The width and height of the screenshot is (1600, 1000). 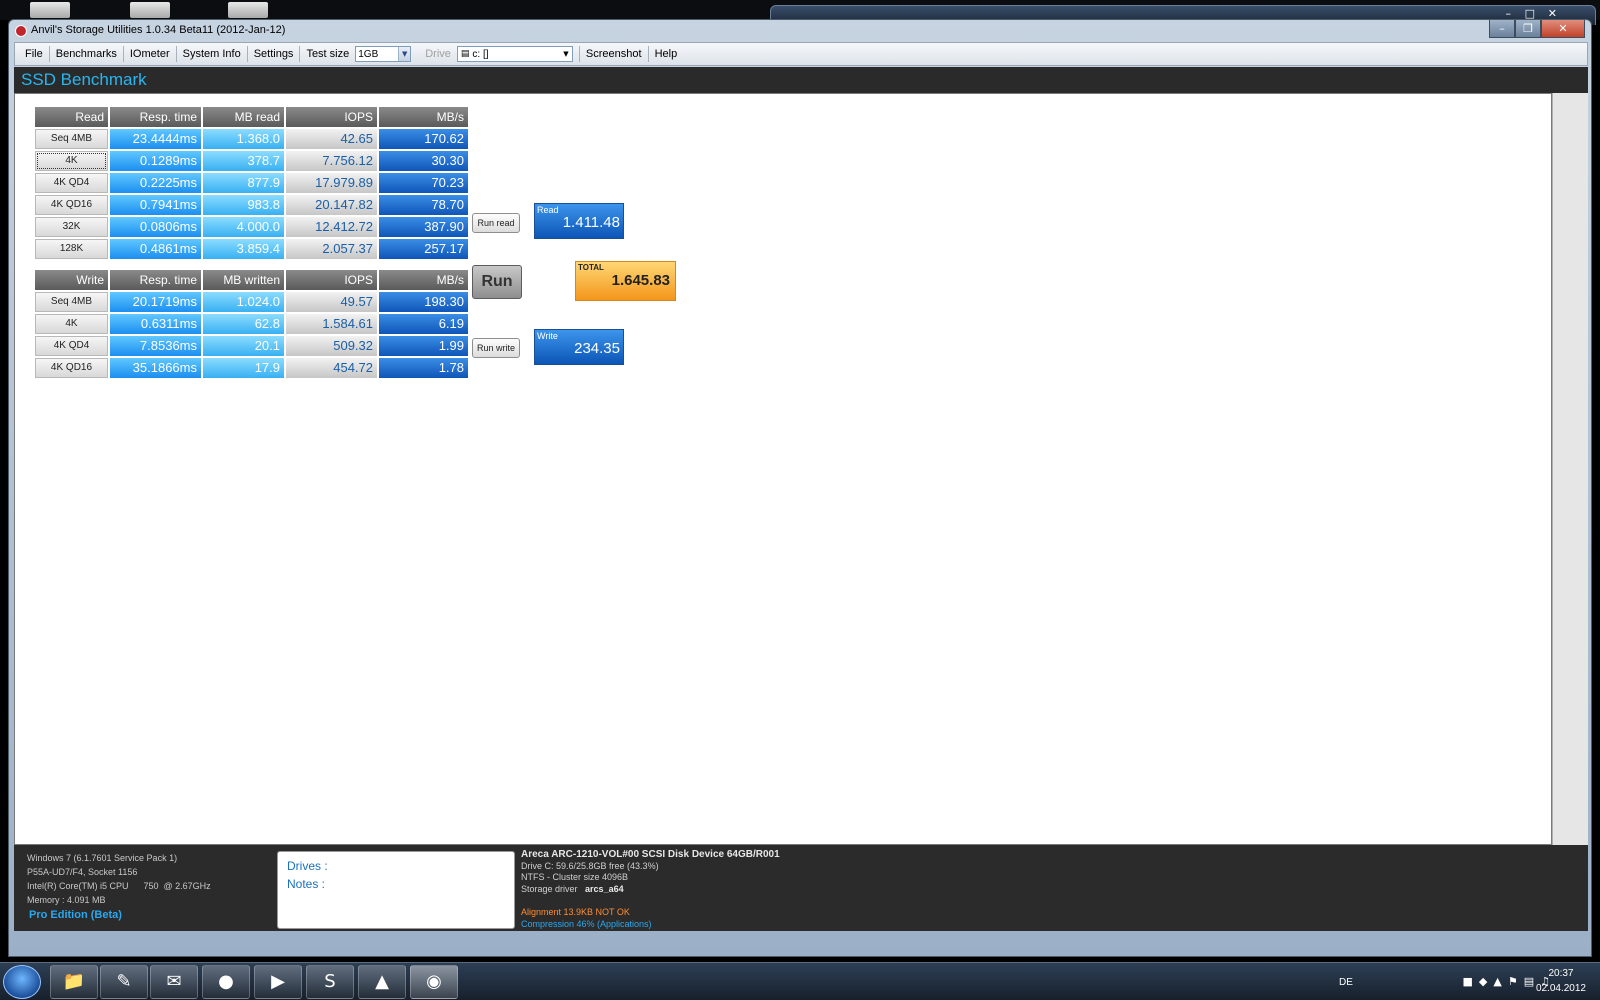 I want to click on total-score: TOTAL 1.645.83, so click(x=625, y=281).